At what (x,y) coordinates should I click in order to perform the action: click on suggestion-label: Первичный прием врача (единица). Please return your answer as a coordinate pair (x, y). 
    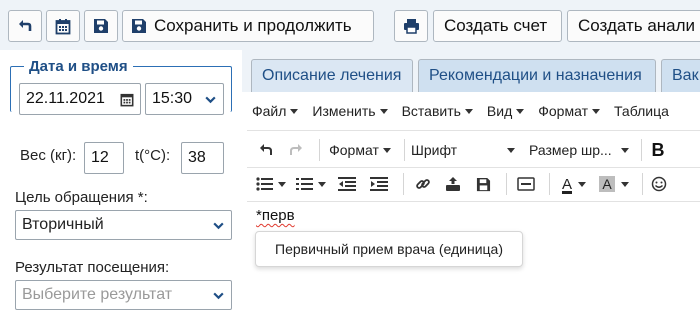
    Looking at the image, I should click on (389, 249).